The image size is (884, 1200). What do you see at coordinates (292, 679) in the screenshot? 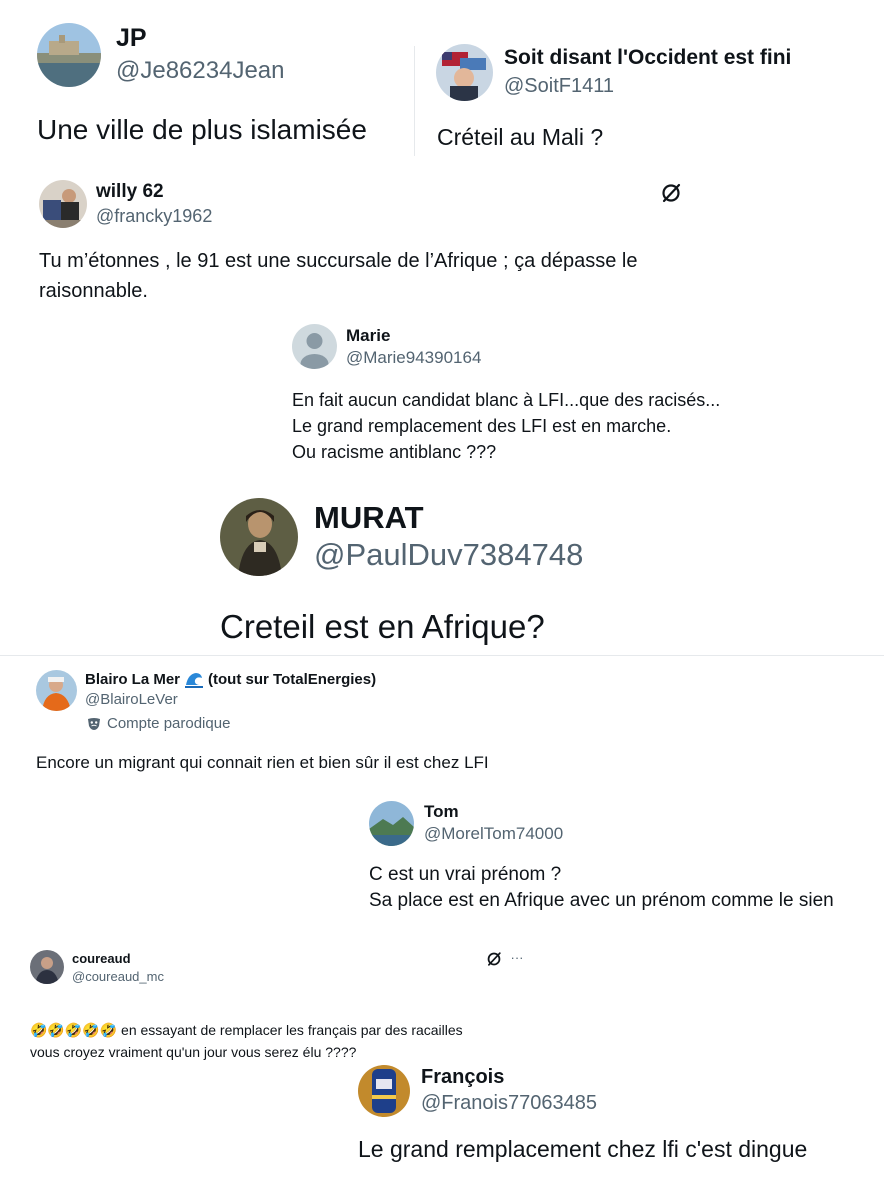
I see `display-name-suffix: (tout sur TotalEnergies)` at bounding box center [292, 679].